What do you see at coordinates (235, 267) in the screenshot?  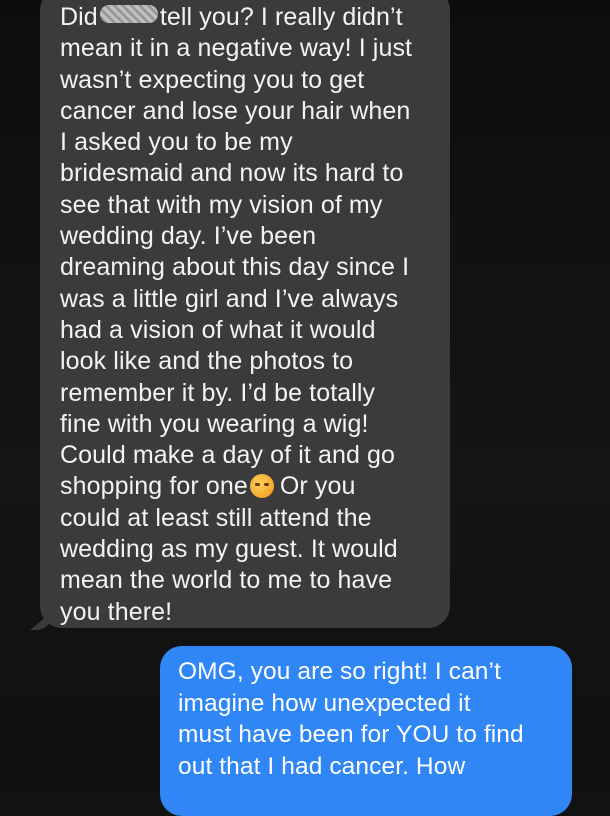 I see `message-line: dreaming about this day since I` at bounding box center [235, 267].